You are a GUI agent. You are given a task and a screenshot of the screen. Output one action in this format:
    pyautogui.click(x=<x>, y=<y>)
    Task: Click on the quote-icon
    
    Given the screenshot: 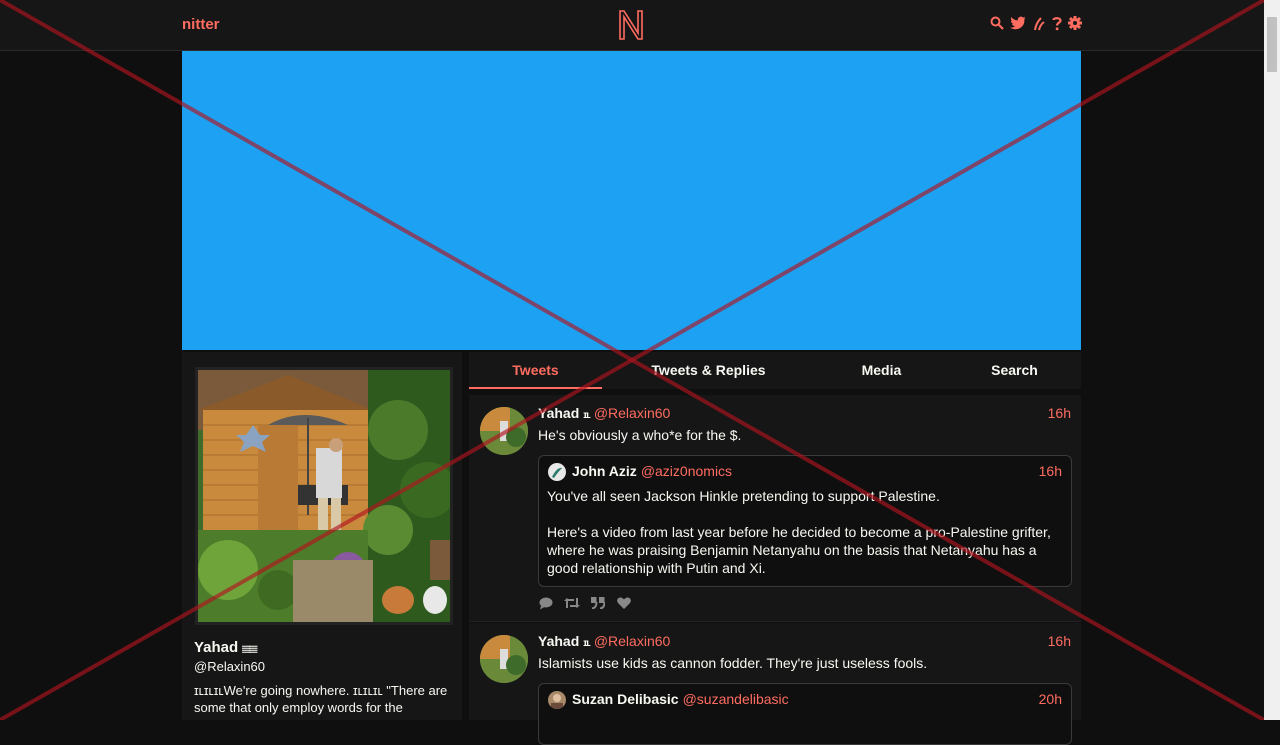 What is the action you would take?
    pyautogui.click(x=598, y=603)
    